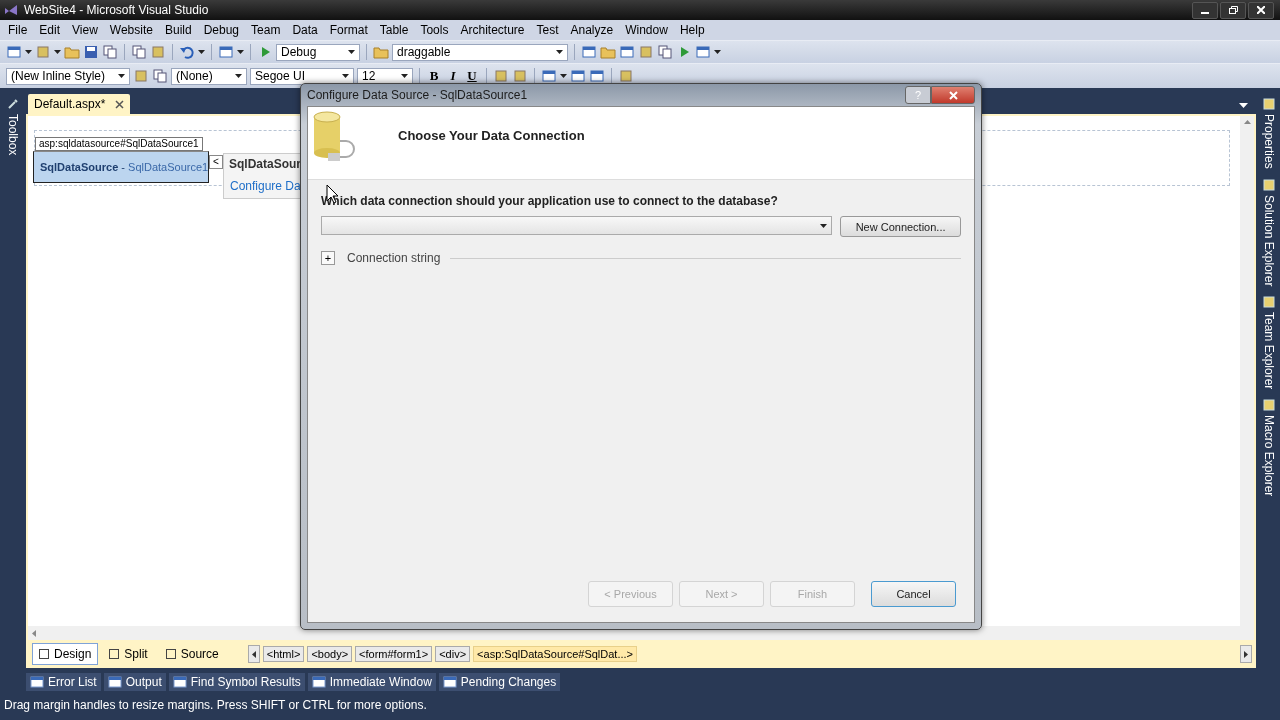  I want to click on dialog-heading: Choose Your Data Connection, so click(491, 135).